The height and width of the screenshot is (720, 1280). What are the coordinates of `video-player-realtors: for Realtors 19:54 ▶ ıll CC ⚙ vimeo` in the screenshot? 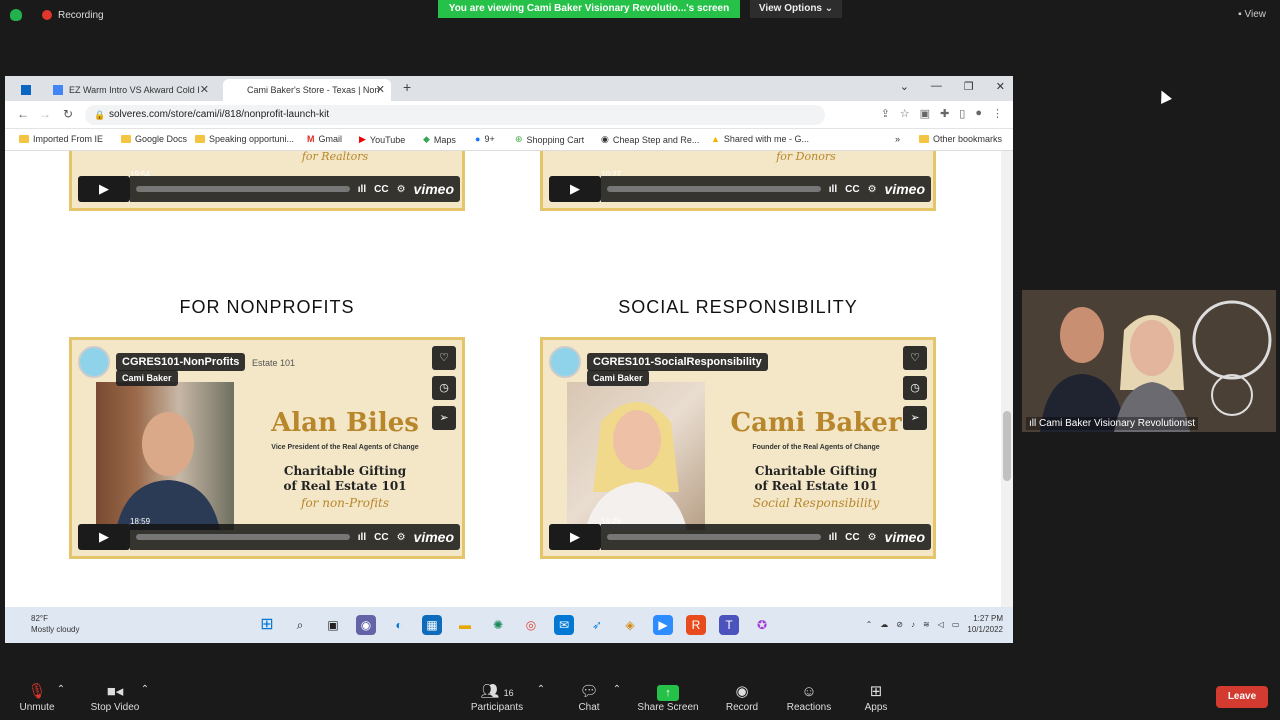 It's located at (267, 181).